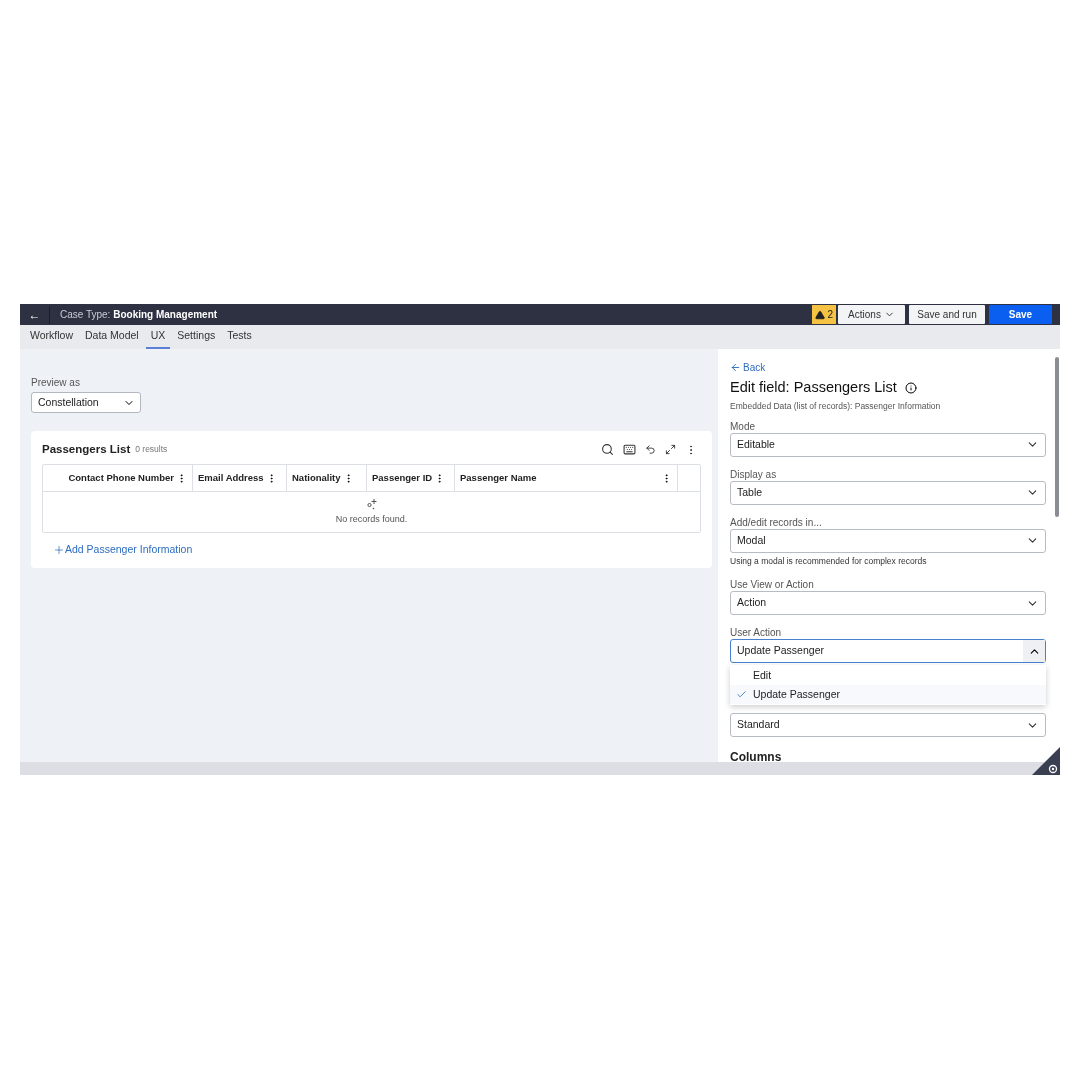 The image size is (1080, 1080). Describe the element at coordinates (607, 449) in the screenshot. I see `search-icon` at that location.